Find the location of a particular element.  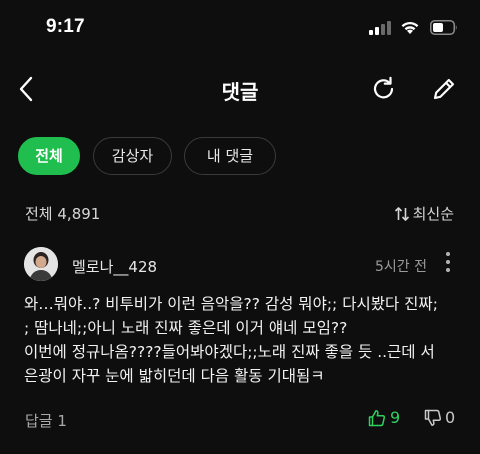

filter-chip-my-comments: 내 댓글 is located at coordinates (230, 156).